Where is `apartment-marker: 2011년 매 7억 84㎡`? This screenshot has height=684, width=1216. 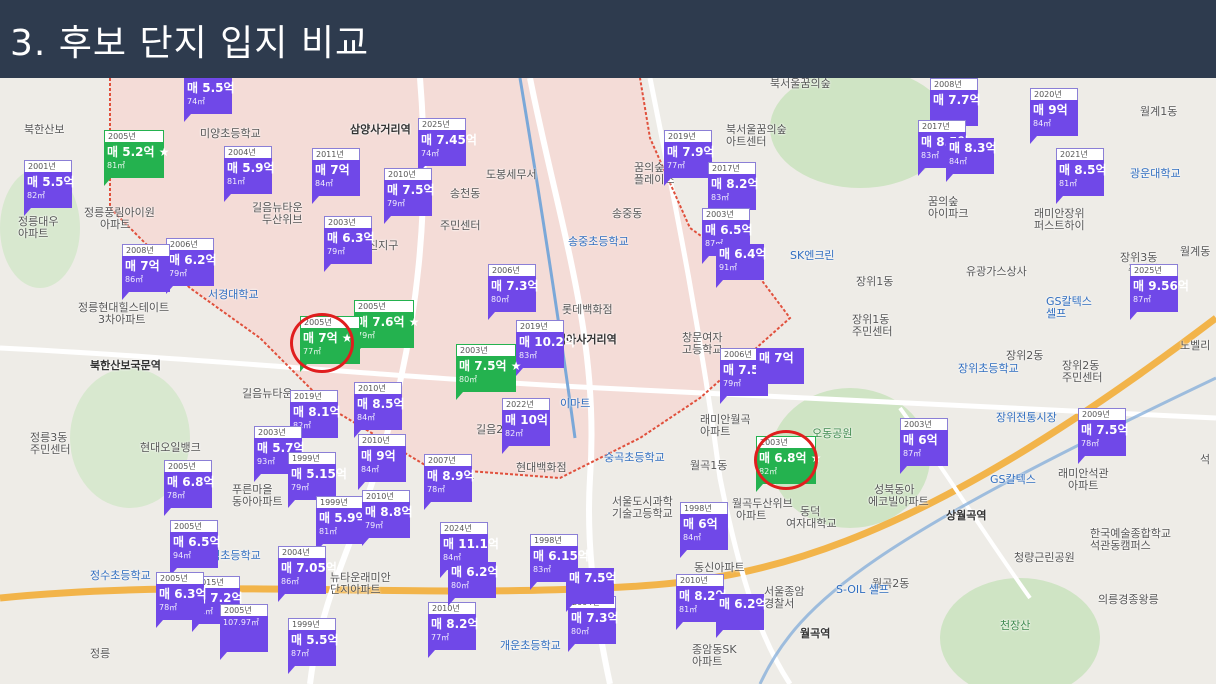 apartment-marker: 2011년 매 7억 84㎡ is located at coordinates (336, 176).